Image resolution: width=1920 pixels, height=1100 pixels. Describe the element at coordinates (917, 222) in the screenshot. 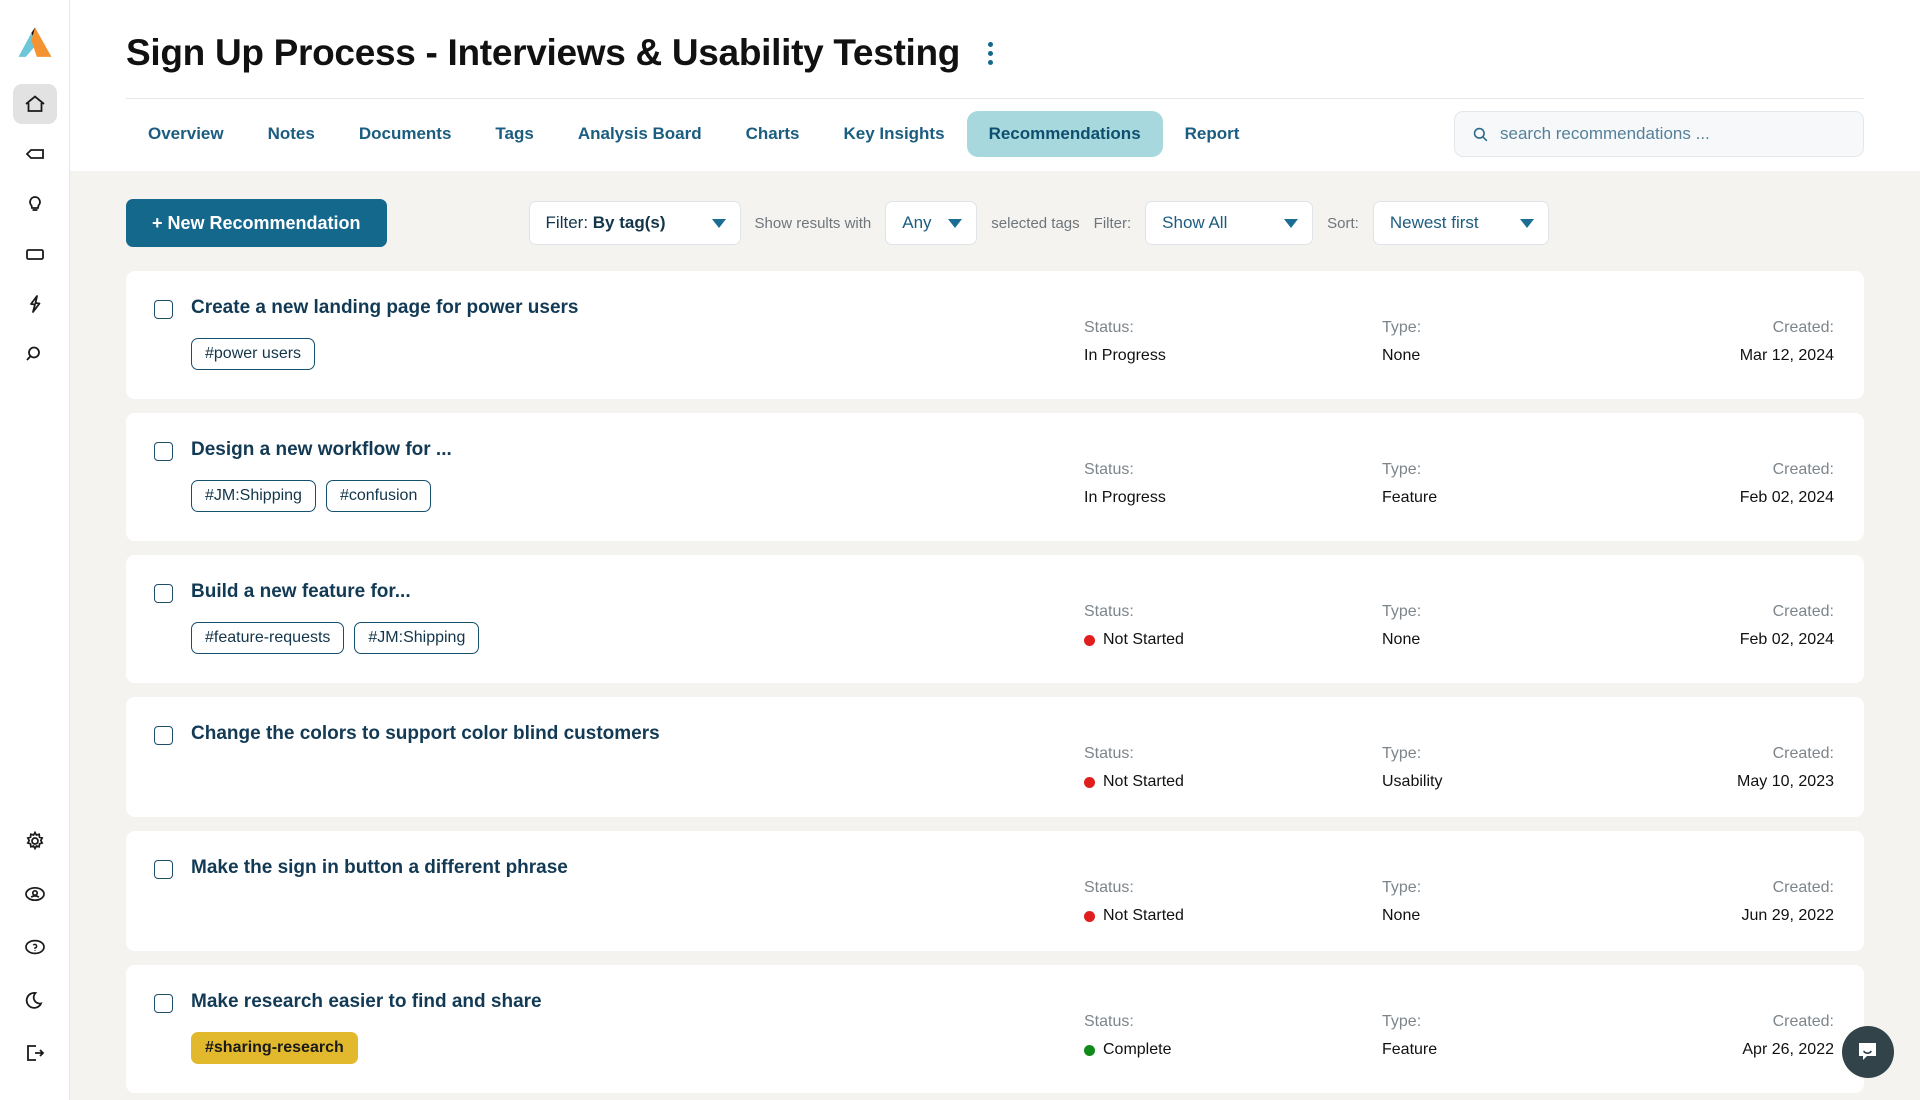

I see `match-mode-value: Any` at that location.